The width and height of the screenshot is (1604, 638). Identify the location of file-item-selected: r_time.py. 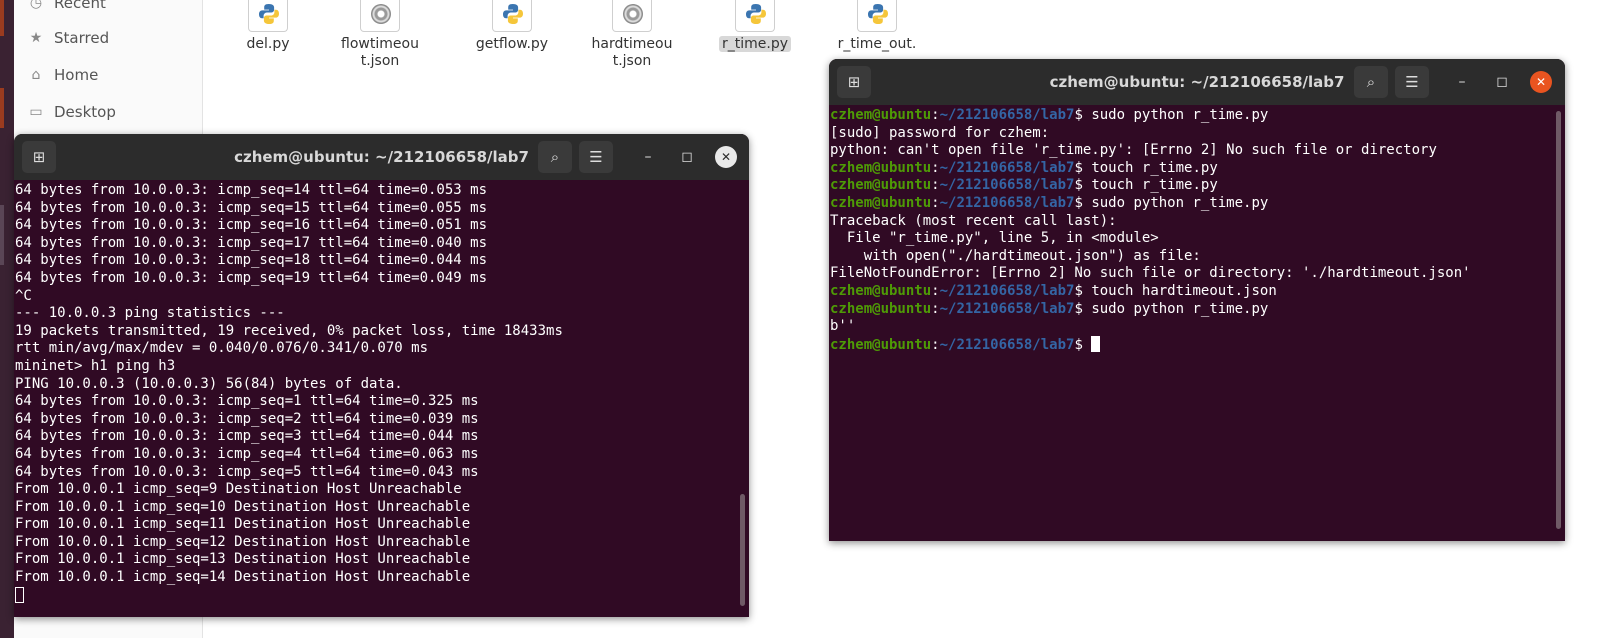
(755, 26).